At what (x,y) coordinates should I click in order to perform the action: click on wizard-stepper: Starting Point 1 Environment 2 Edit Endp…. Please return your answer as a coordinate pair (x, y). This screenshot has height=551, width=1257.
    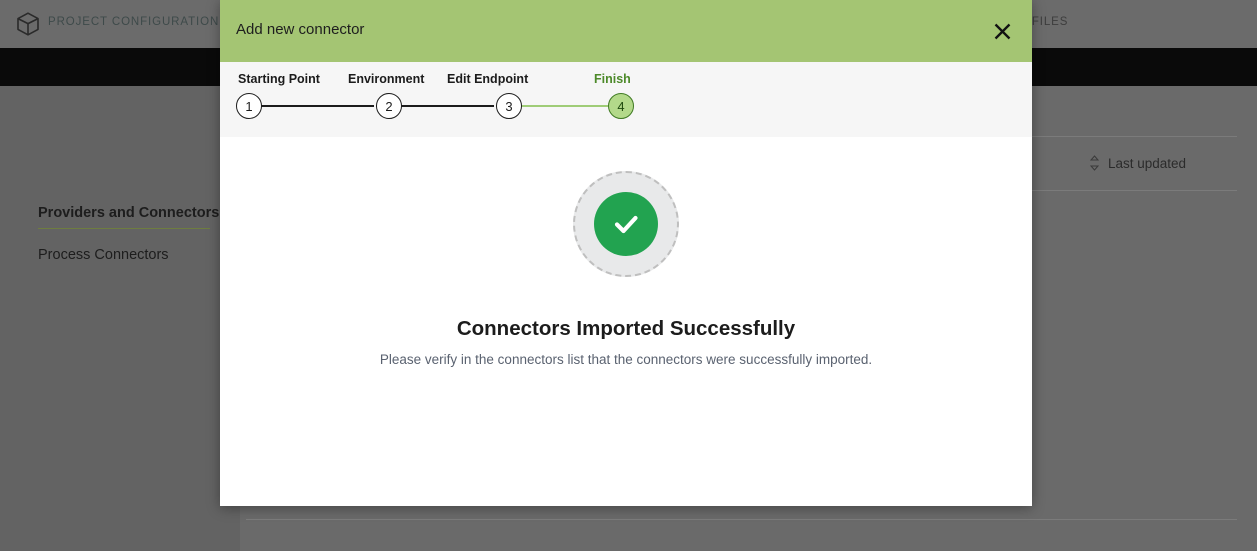
    Looking at the image, I should click on (626, 99).